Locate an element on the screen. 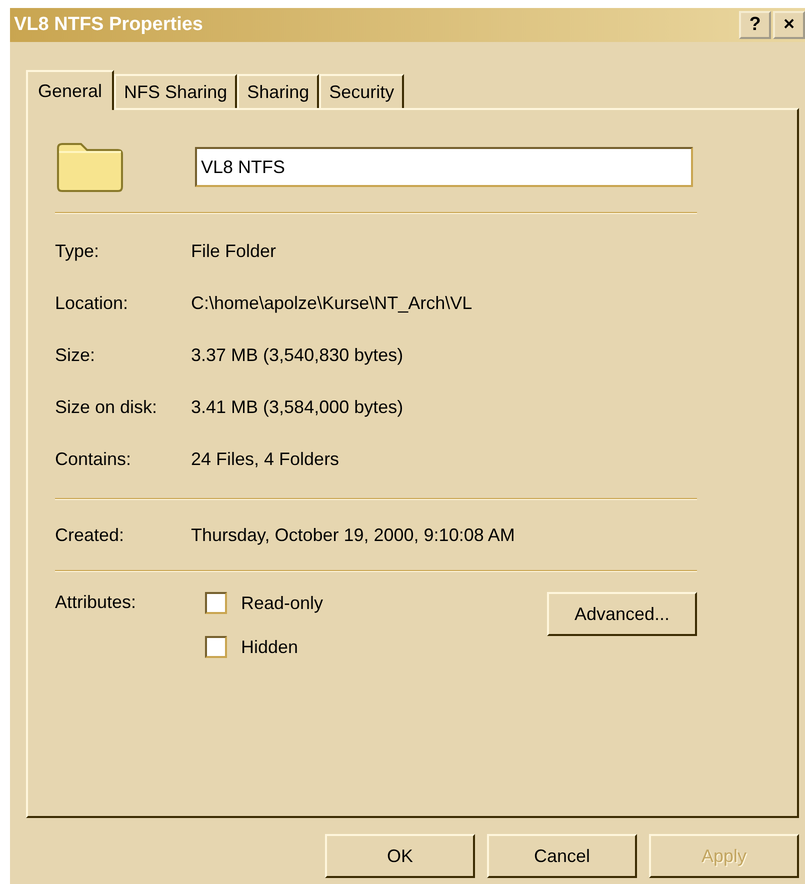 The width and height of the screenshot is (805, 884). name-field: VL8 NTFS is located at coordinates (444, 167).